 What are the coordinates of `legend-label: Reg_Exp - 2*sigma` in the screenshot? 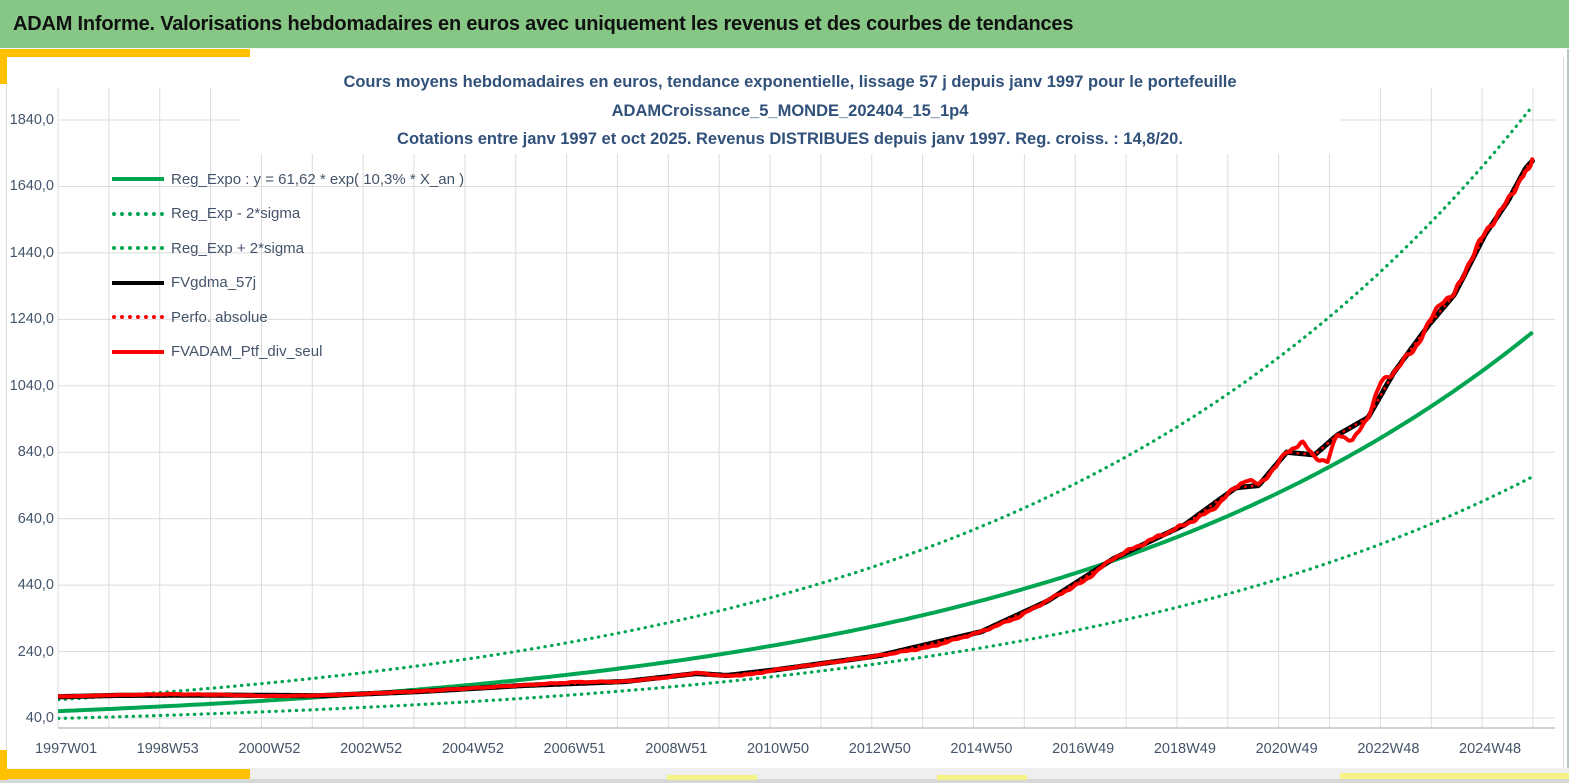 It's located at (236, 214).